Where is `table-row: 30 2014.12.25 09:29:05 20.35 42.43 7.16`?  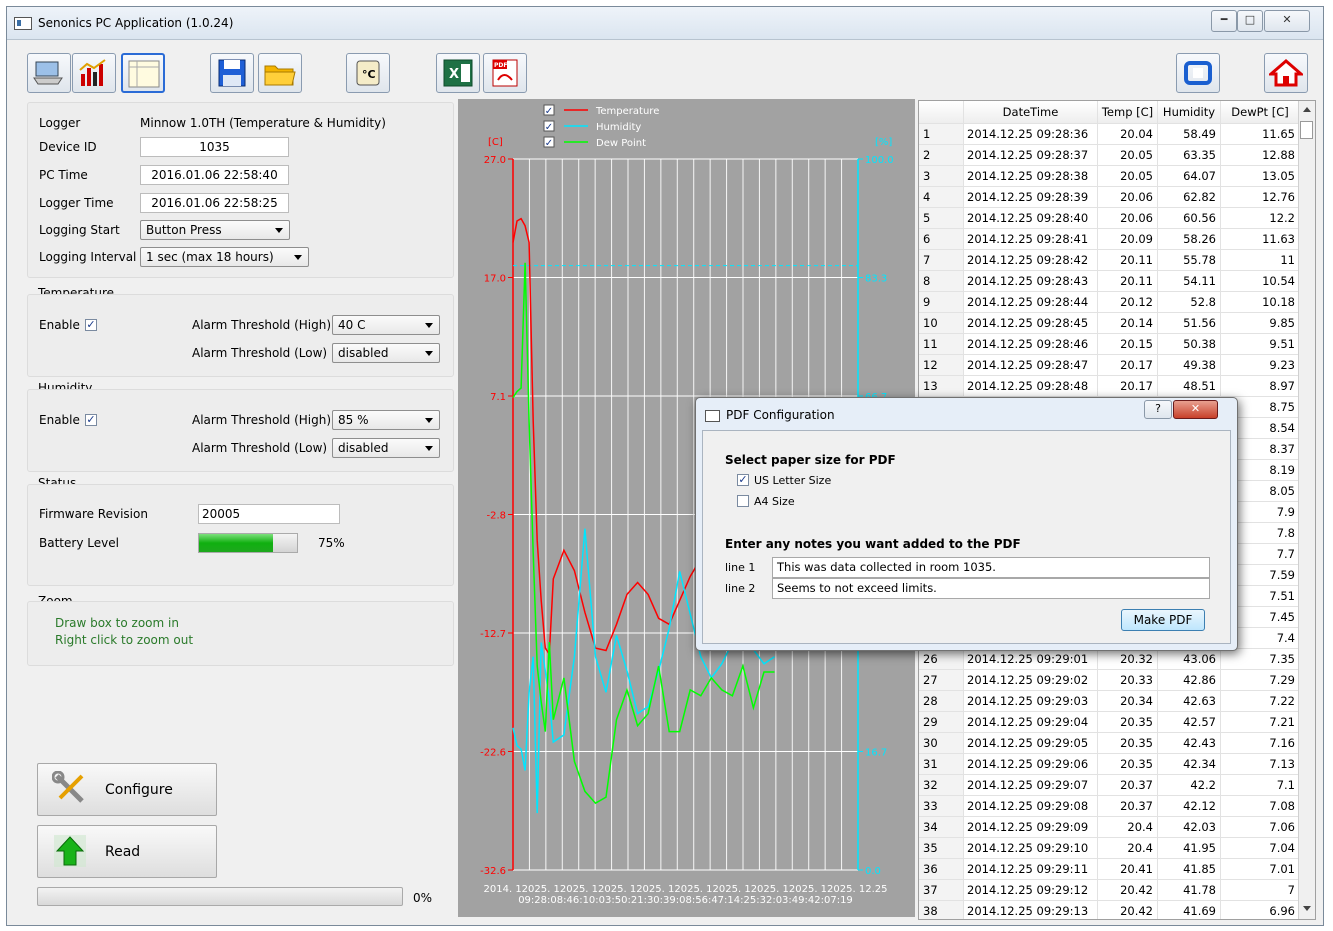 table-row: 30 2014.12.25 09:29:05 20.35 42.43 7.16 is located at coordinates (1109, 743).